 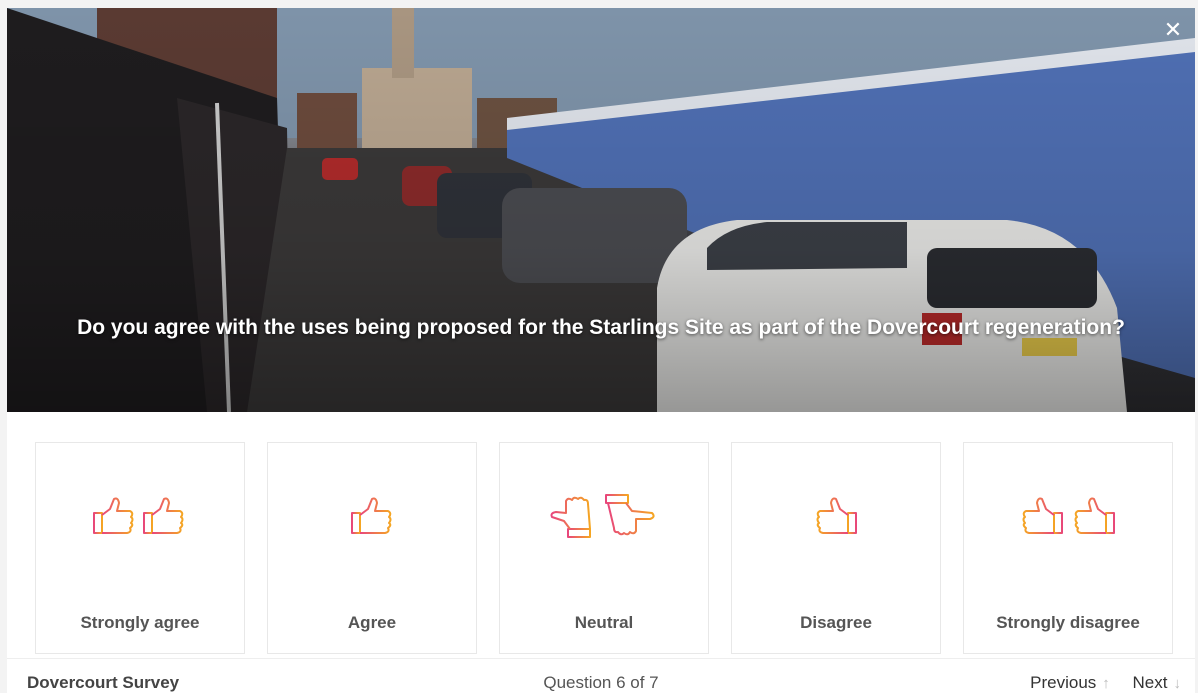 What do you see at coordinates (372, 622) in the screenshot?
I see `option-label: Agree` at bounding box center [372, 622].